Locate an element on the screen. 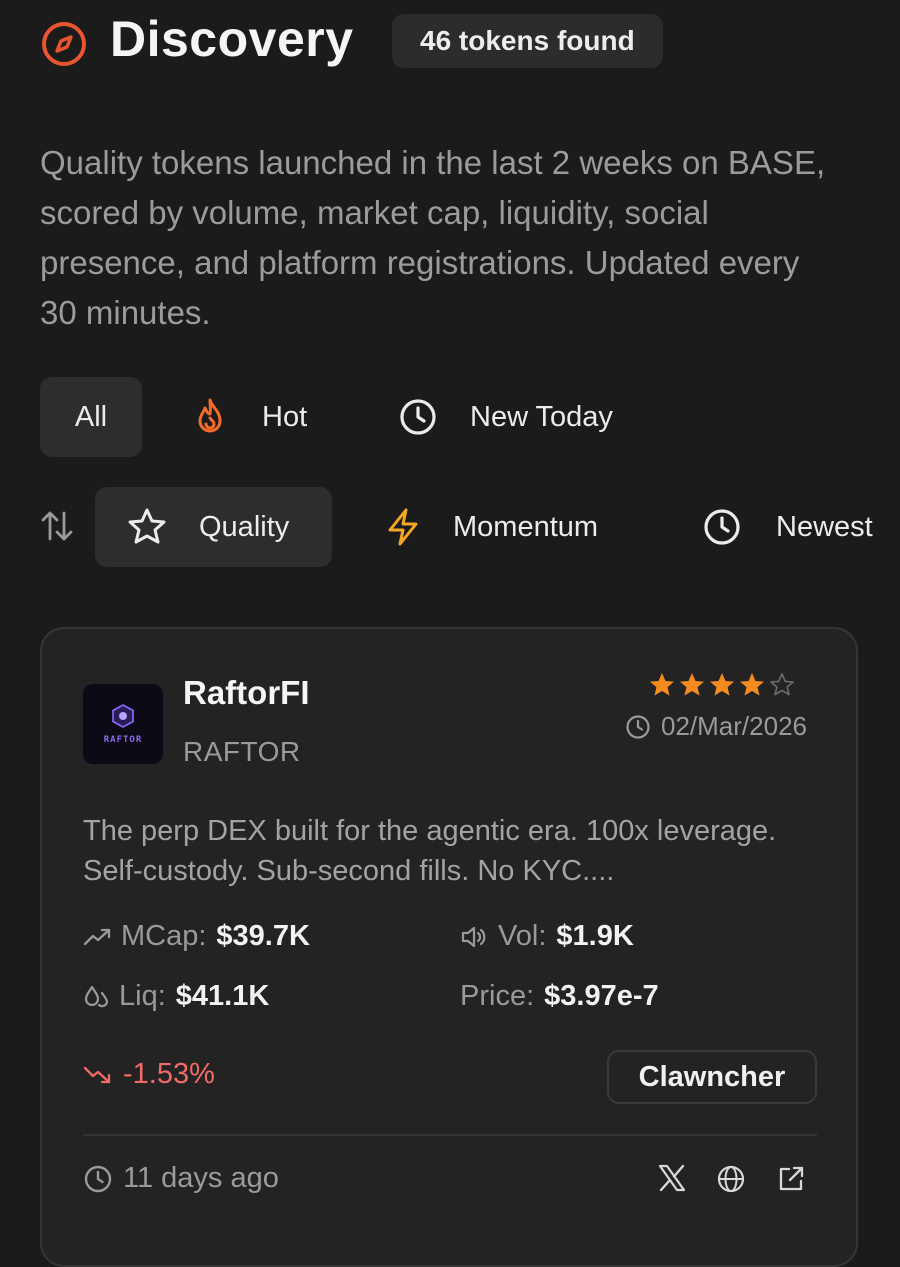  stat-volume: Vol: $1.9K is located at coordinates (547, 936).